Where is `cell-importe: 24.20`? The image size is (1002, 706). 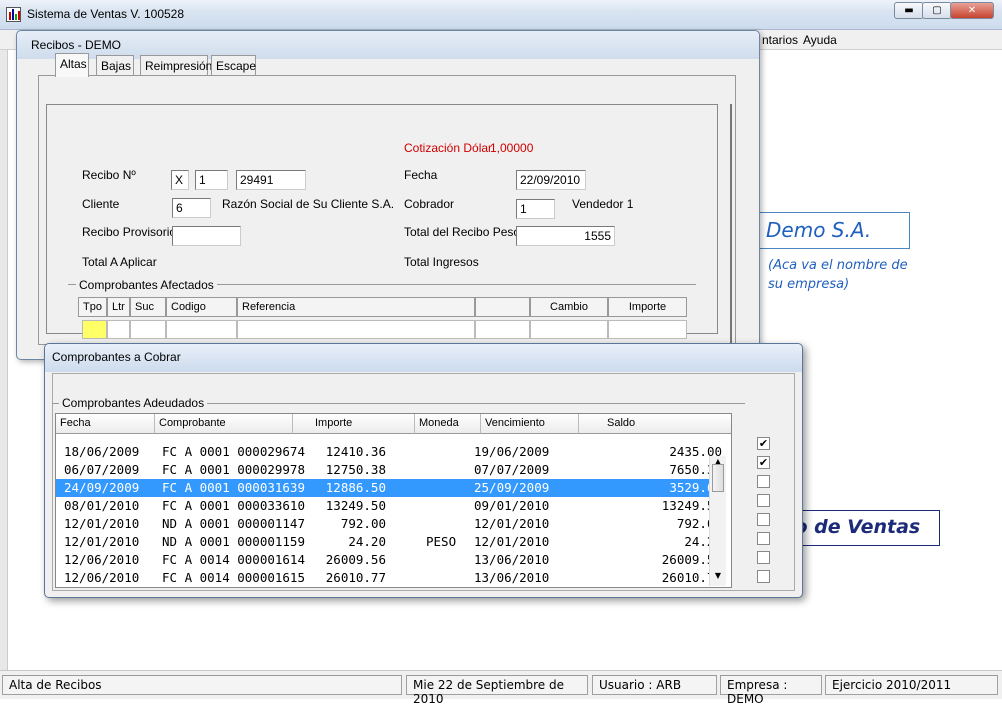
cell-importe: 24.20 is located at coordinates (367, 541).